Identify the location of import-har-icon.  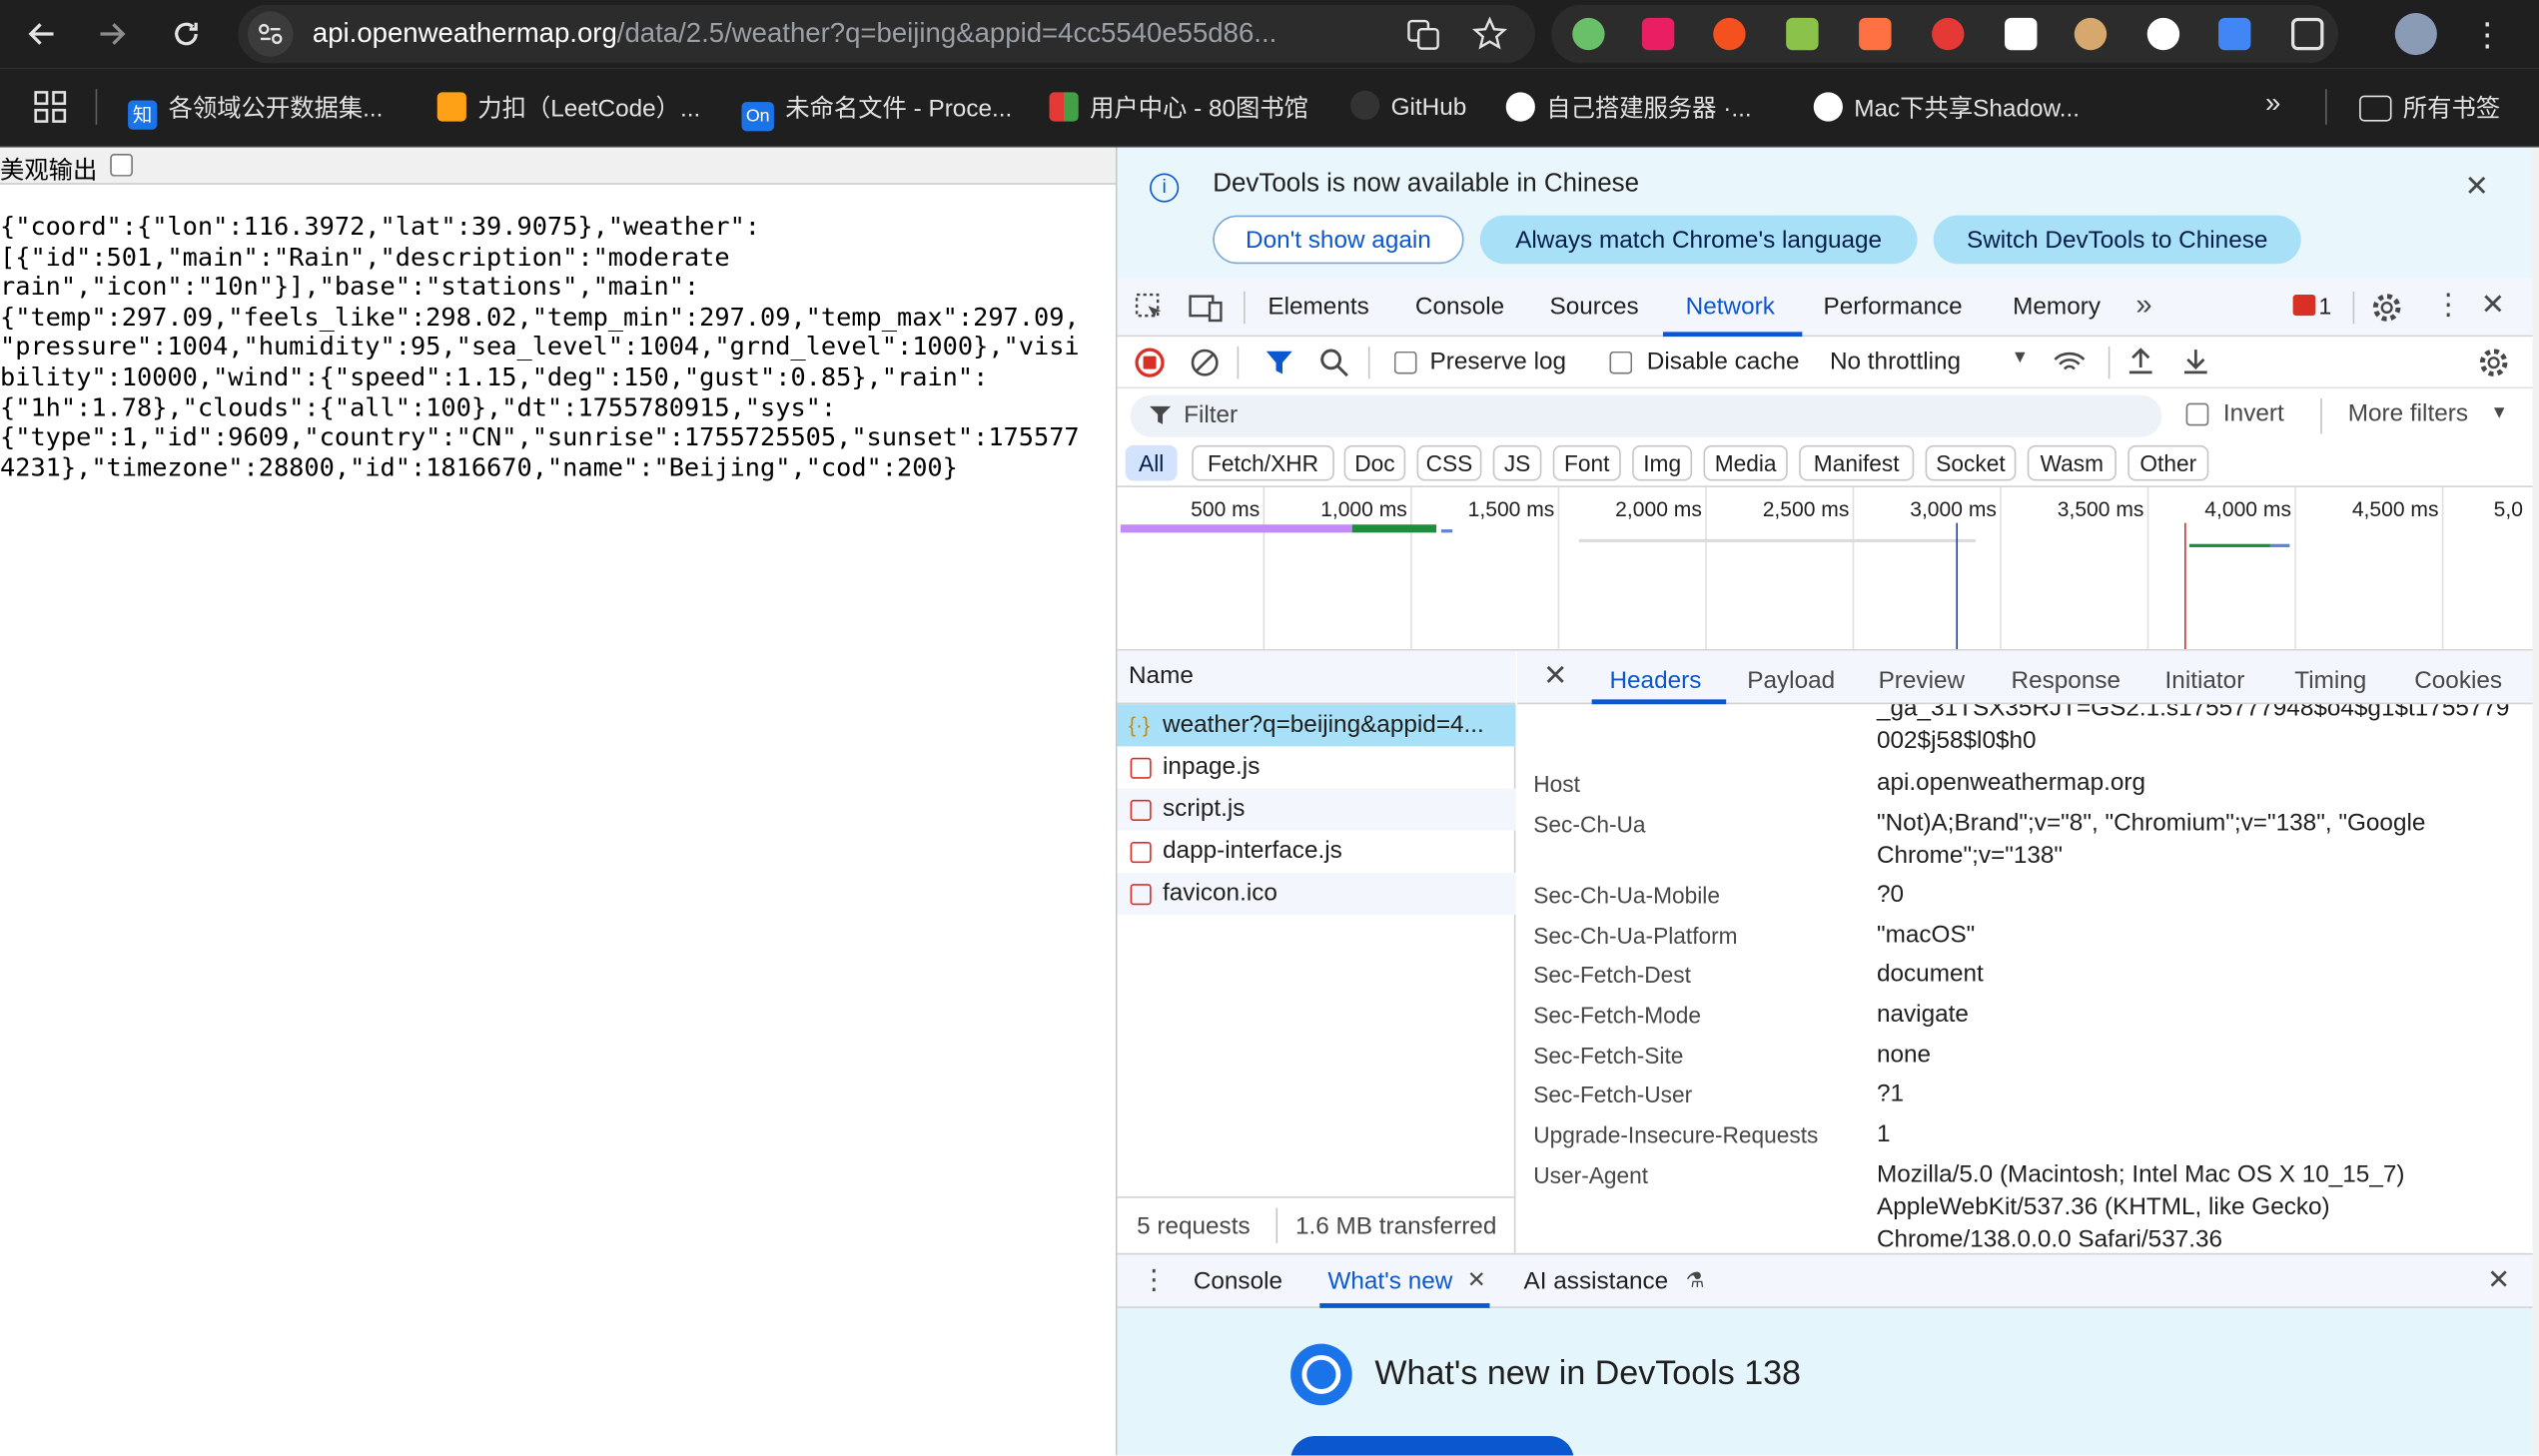
(2140, 361).